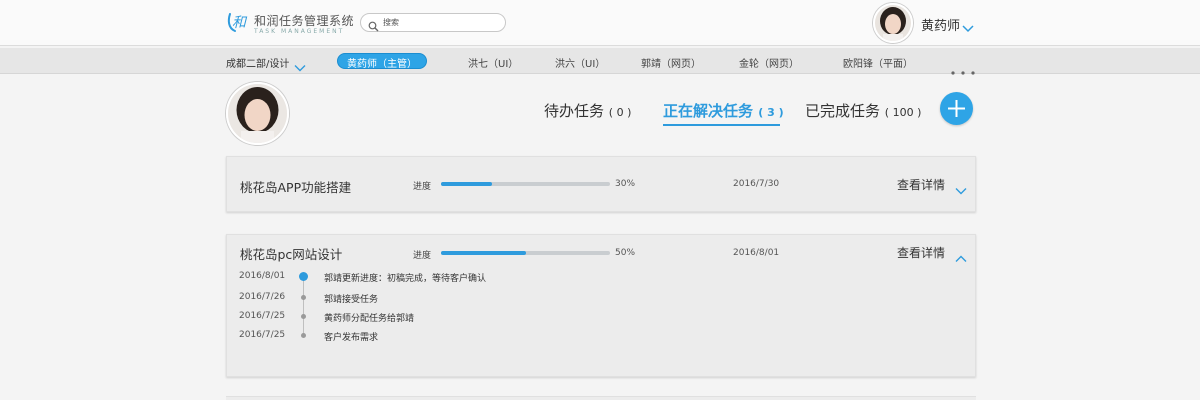  I want to click on timeline-date: 2016/7/26, so click(262, 297).